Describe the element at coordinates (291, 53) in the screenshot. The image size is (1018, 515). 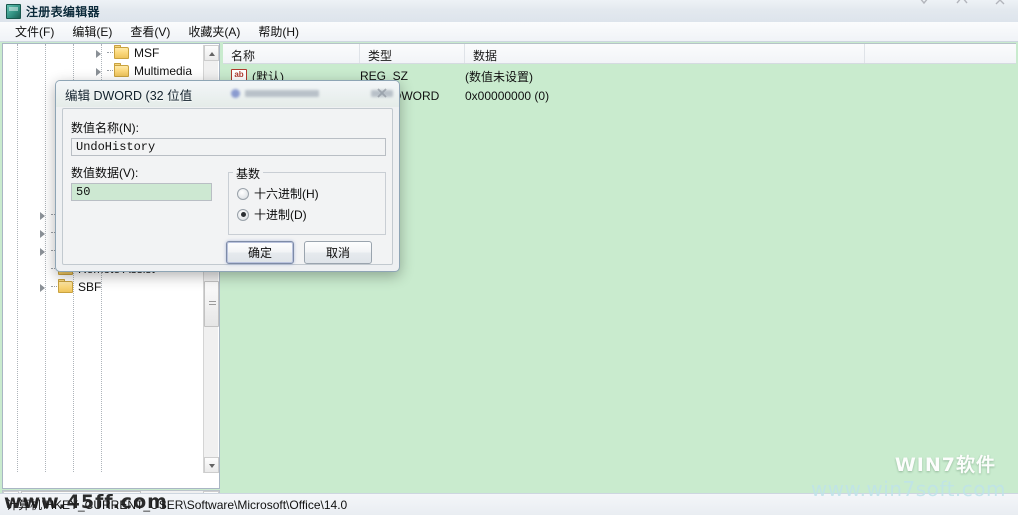
I see `column-header-name: 名称` at that location.